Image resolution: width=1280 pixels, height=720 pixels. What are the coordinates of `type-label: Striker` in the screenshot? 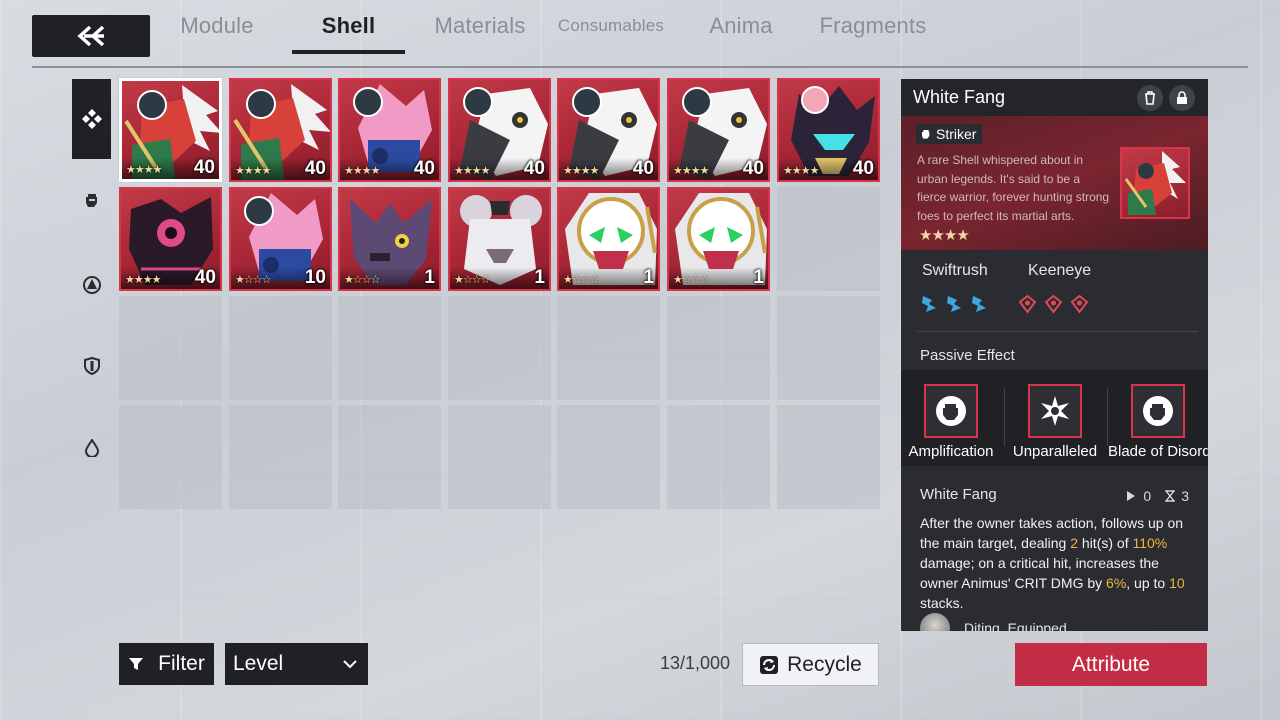 It's located at (956, 134).